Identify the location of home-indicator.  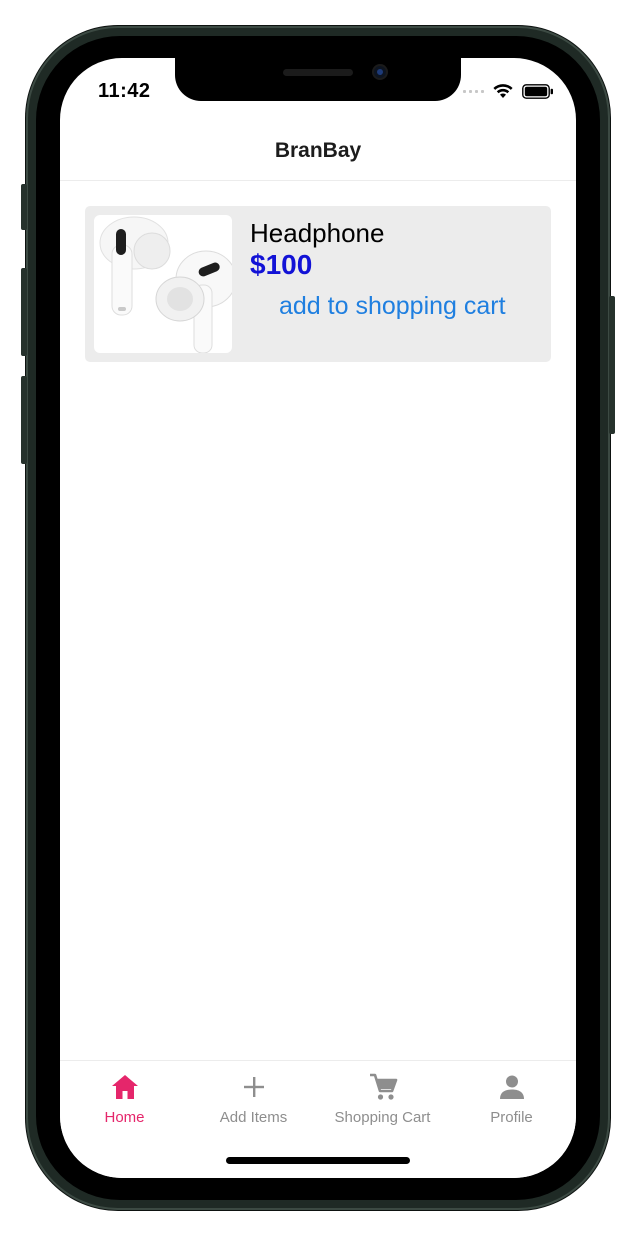
(318, 1160).